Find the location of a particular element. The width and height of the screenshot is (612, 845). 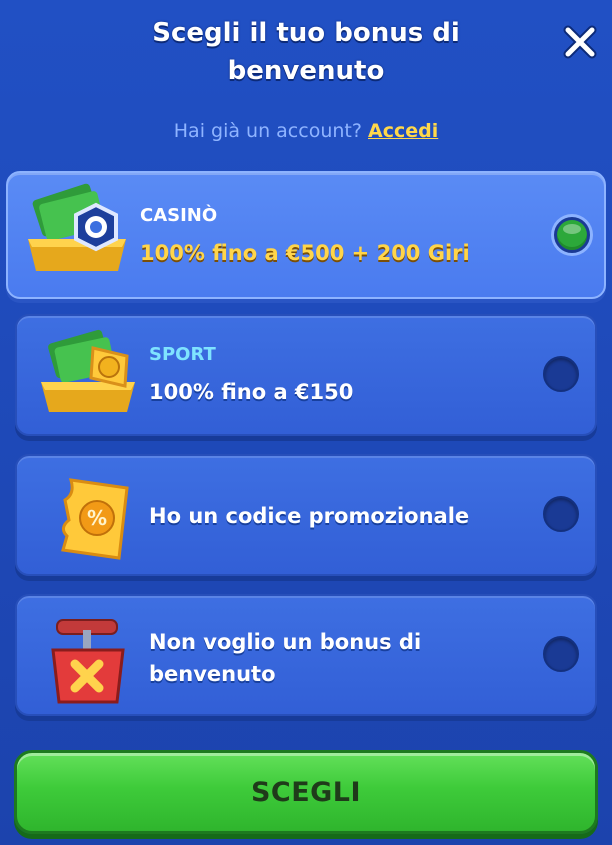

bonus-option-promo-code: % Ho un codice promozionale is located at coordinates (306, 515).